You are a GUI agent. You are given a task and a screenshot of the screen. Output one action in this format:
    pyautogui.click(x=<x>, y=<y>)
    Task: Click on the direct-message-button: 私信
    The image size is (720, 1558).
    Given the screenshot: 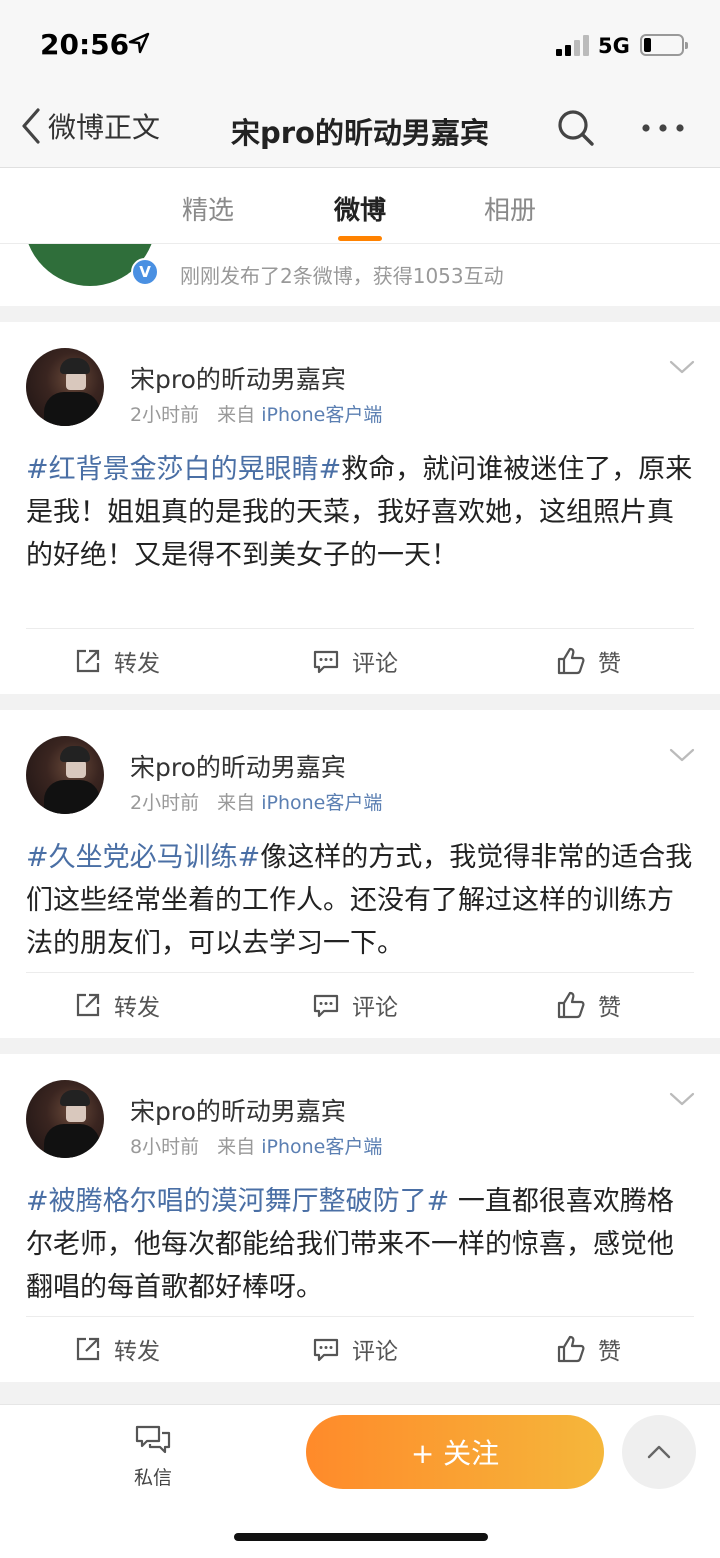 What is the action you would take?
    pyautogui.click(x=153, y=1456)
    